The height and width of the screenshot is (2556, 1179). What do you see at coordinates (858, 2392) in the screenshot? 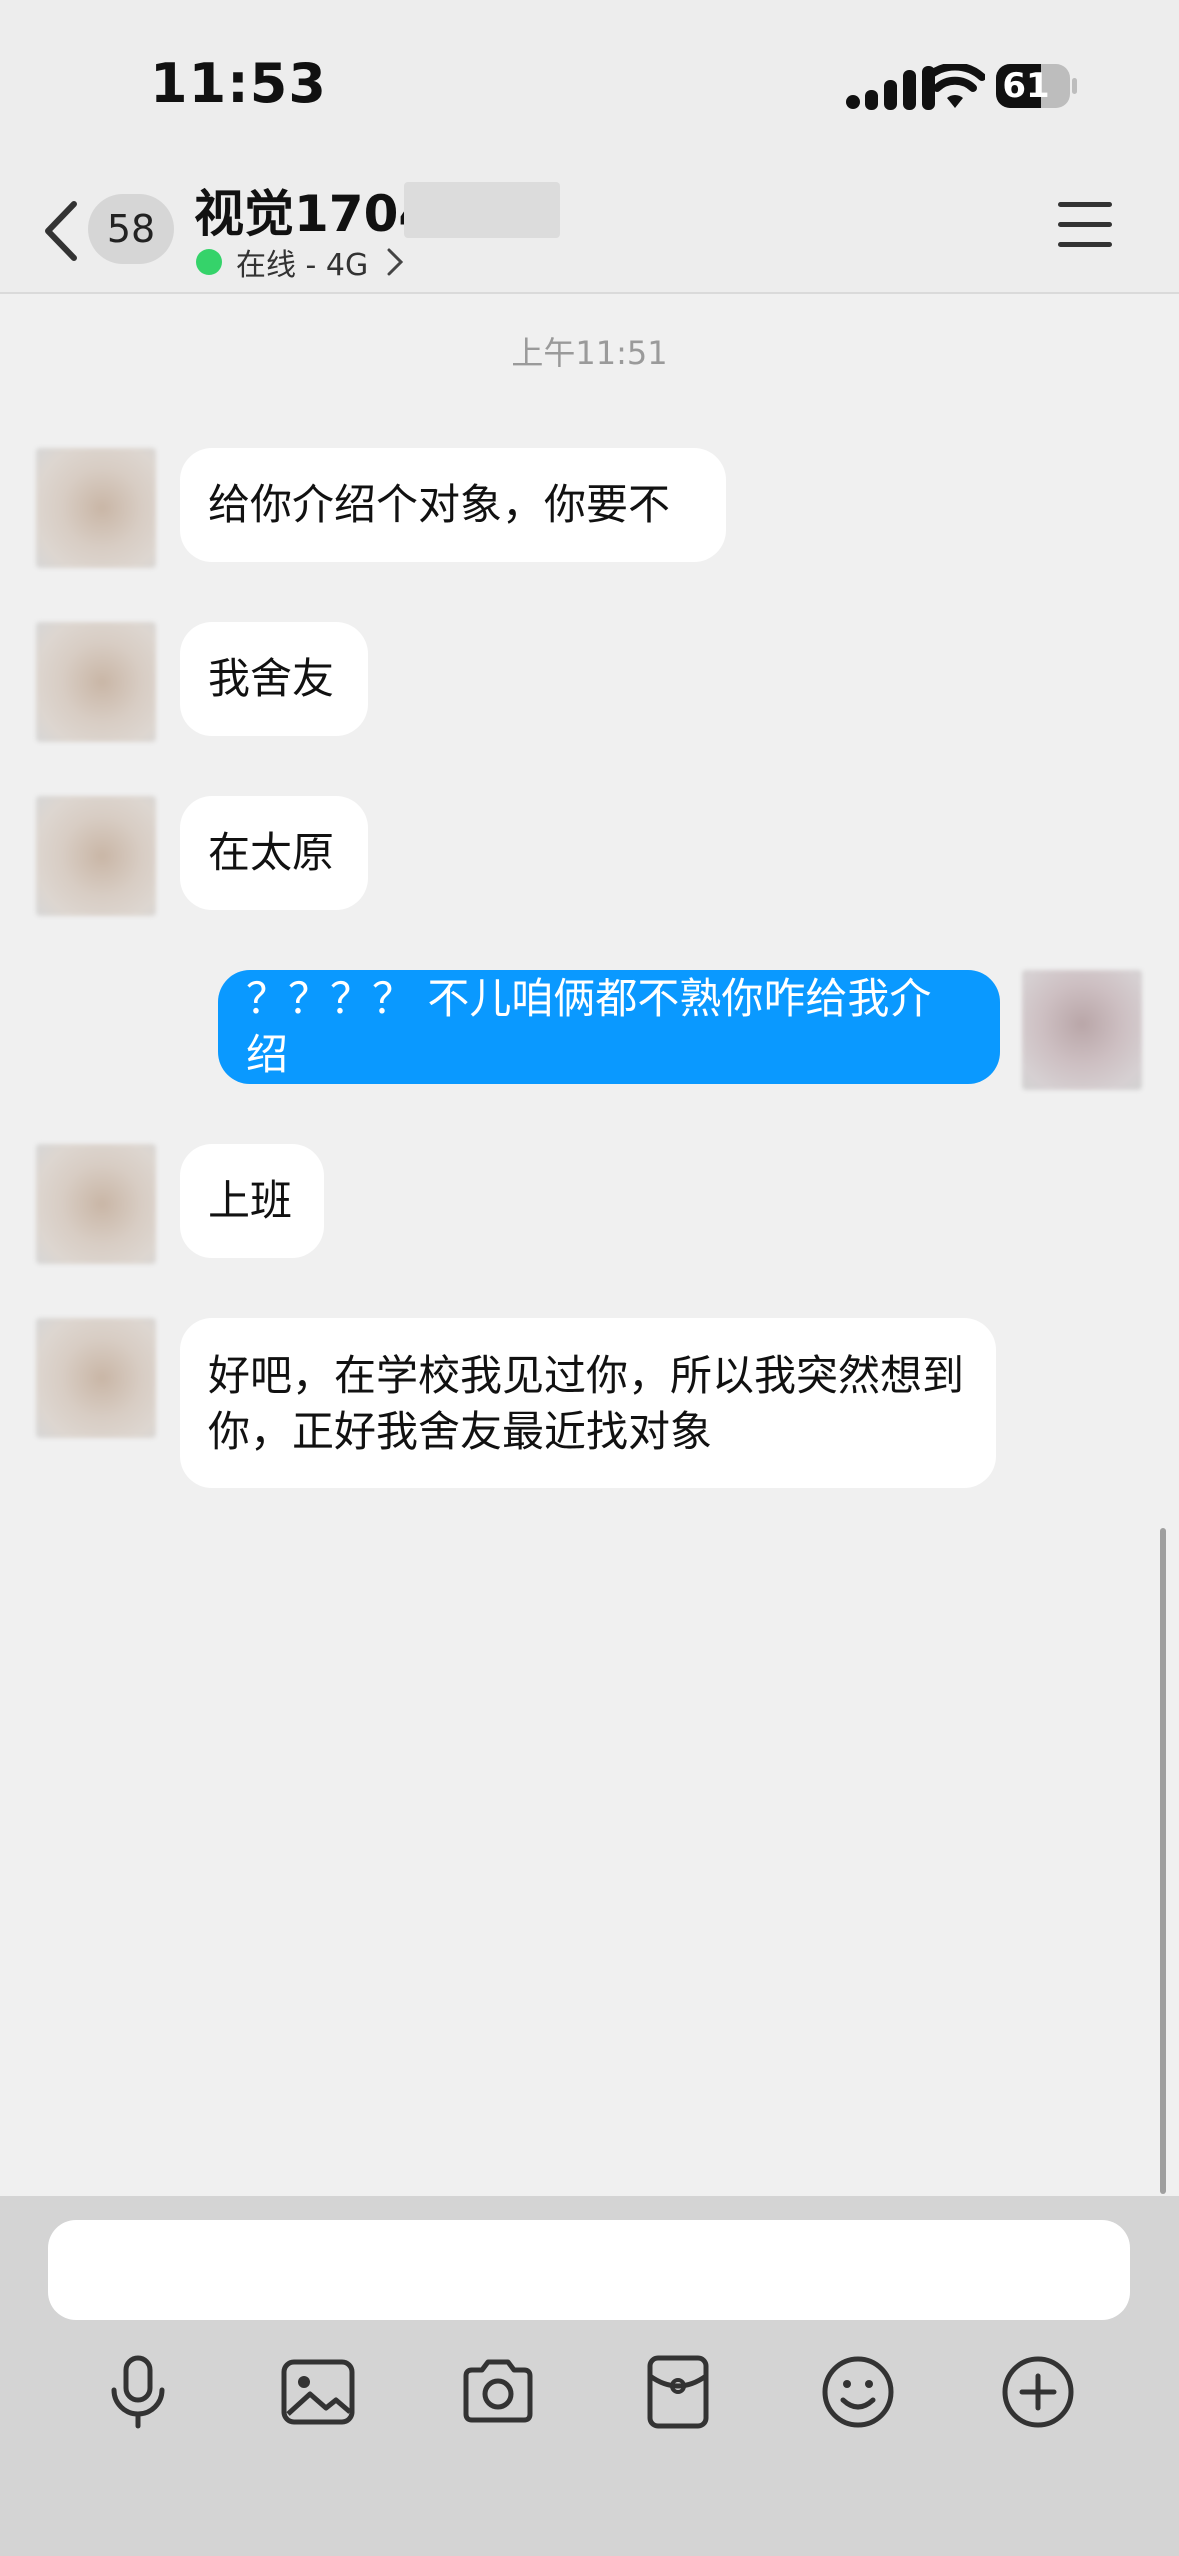
I see `emoji-icon` at bounding box center [858, 2392].